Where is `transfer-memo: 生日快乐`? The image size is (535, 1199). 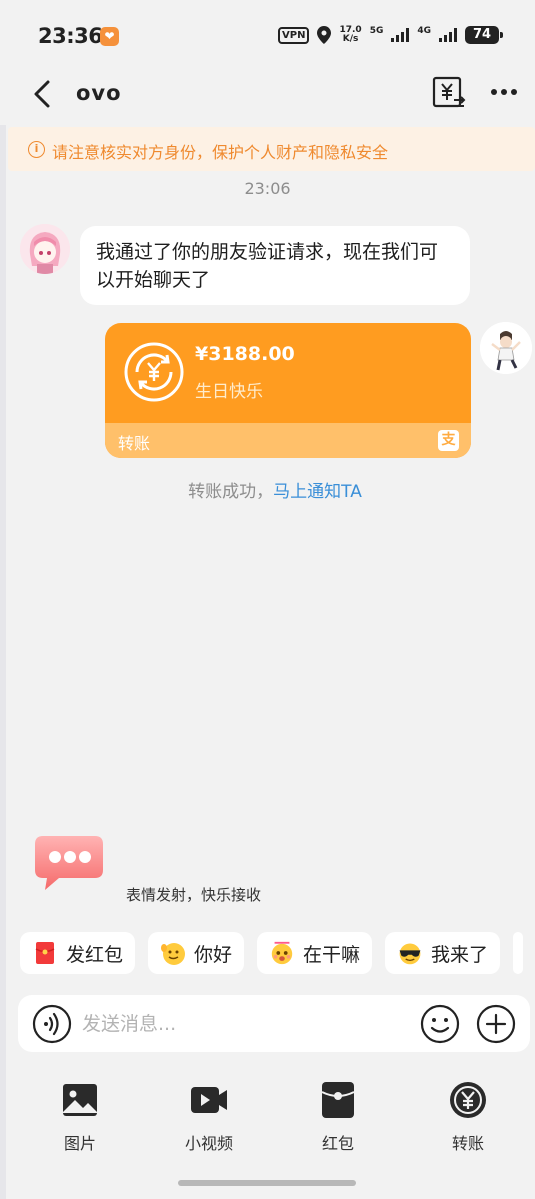
transfer-memo: 生日快乐 is located at coordinates (229, 392).